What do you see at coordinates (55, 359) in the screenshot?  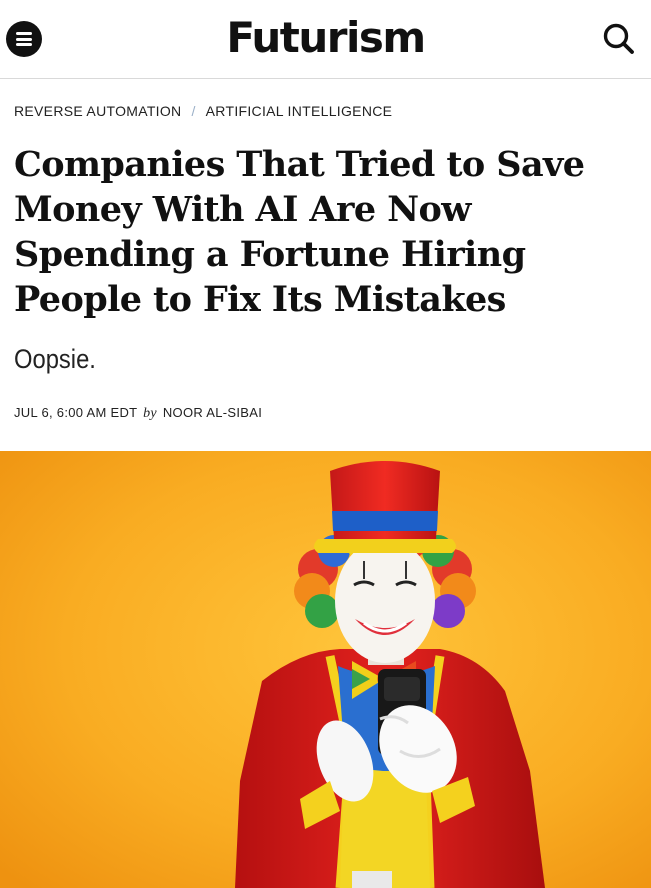 I see `article-dek: Oopsie.` at bounding box center [55, 359].